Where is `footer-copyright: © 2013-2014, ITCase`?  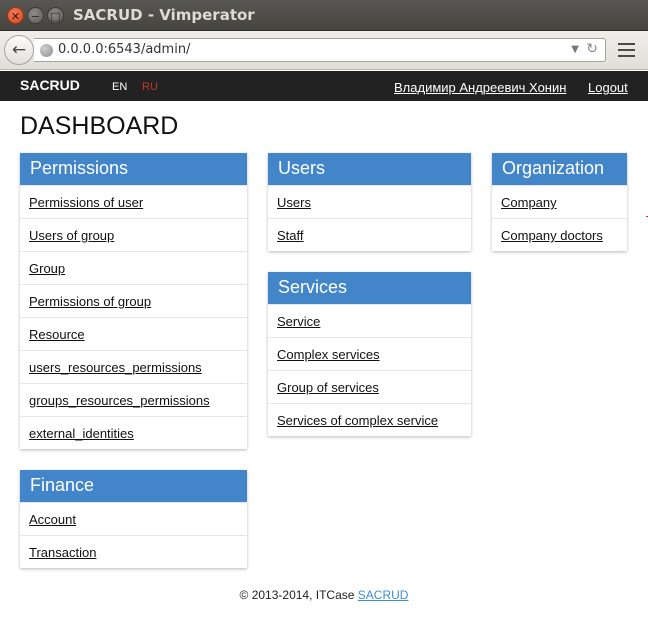
footer-copyright: © 2013-2014, ITCase is located at coordinates (297, 595).